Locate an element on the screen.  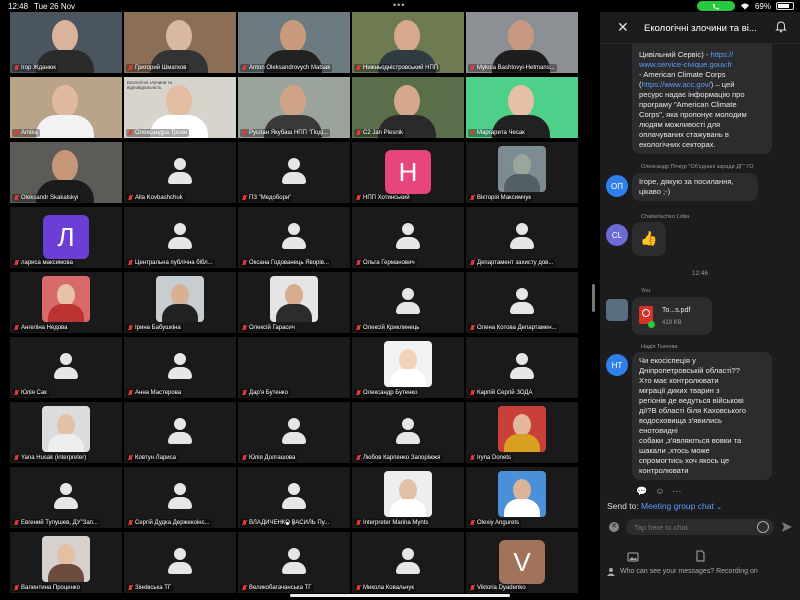
participant-tile: Олександр Бутенко is located at coordinates (408, 367).